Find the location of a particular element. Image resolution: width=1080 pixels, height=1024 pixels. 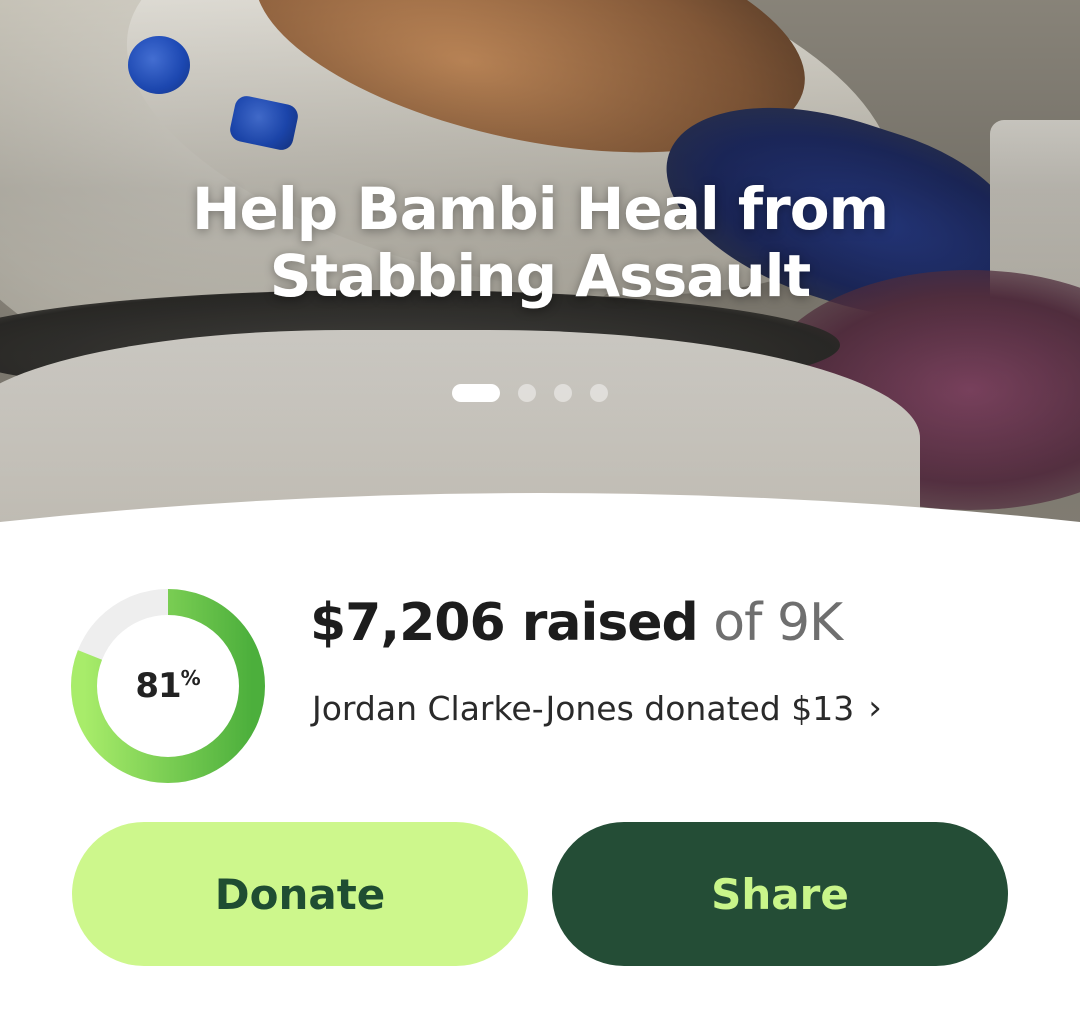

recent-donation-text: Jordan Clarke-Jones donated $13 is located at coordinates (583, 708).